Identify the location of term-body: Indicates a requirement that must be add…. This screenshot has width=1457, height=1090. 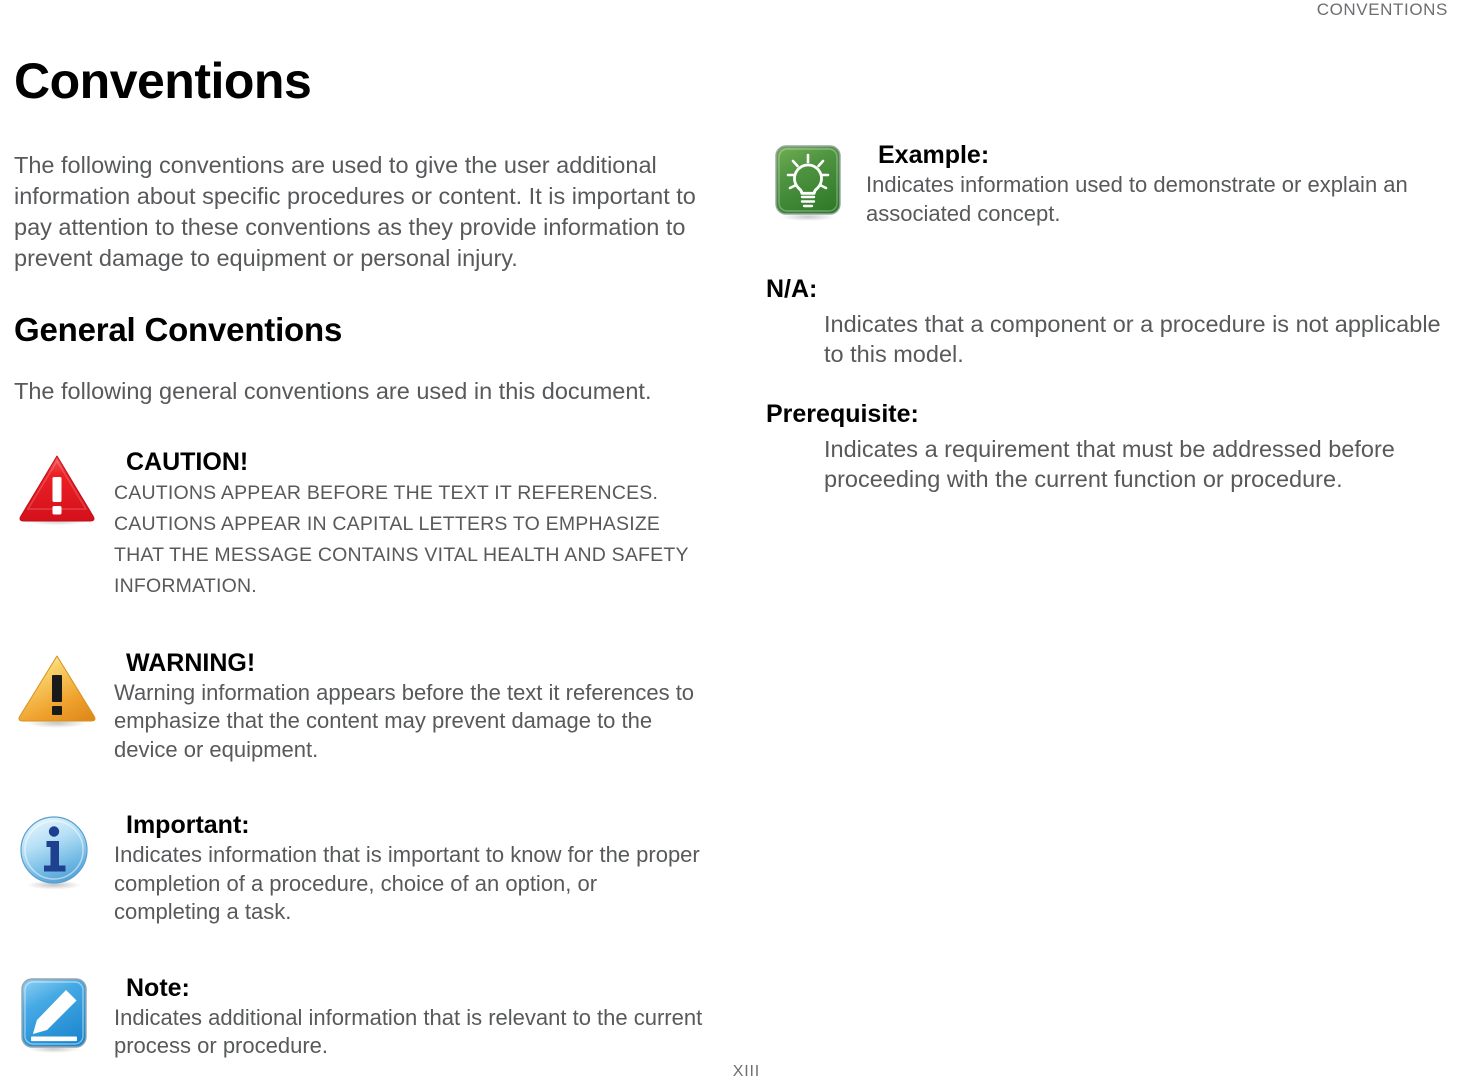
(1109, 464).